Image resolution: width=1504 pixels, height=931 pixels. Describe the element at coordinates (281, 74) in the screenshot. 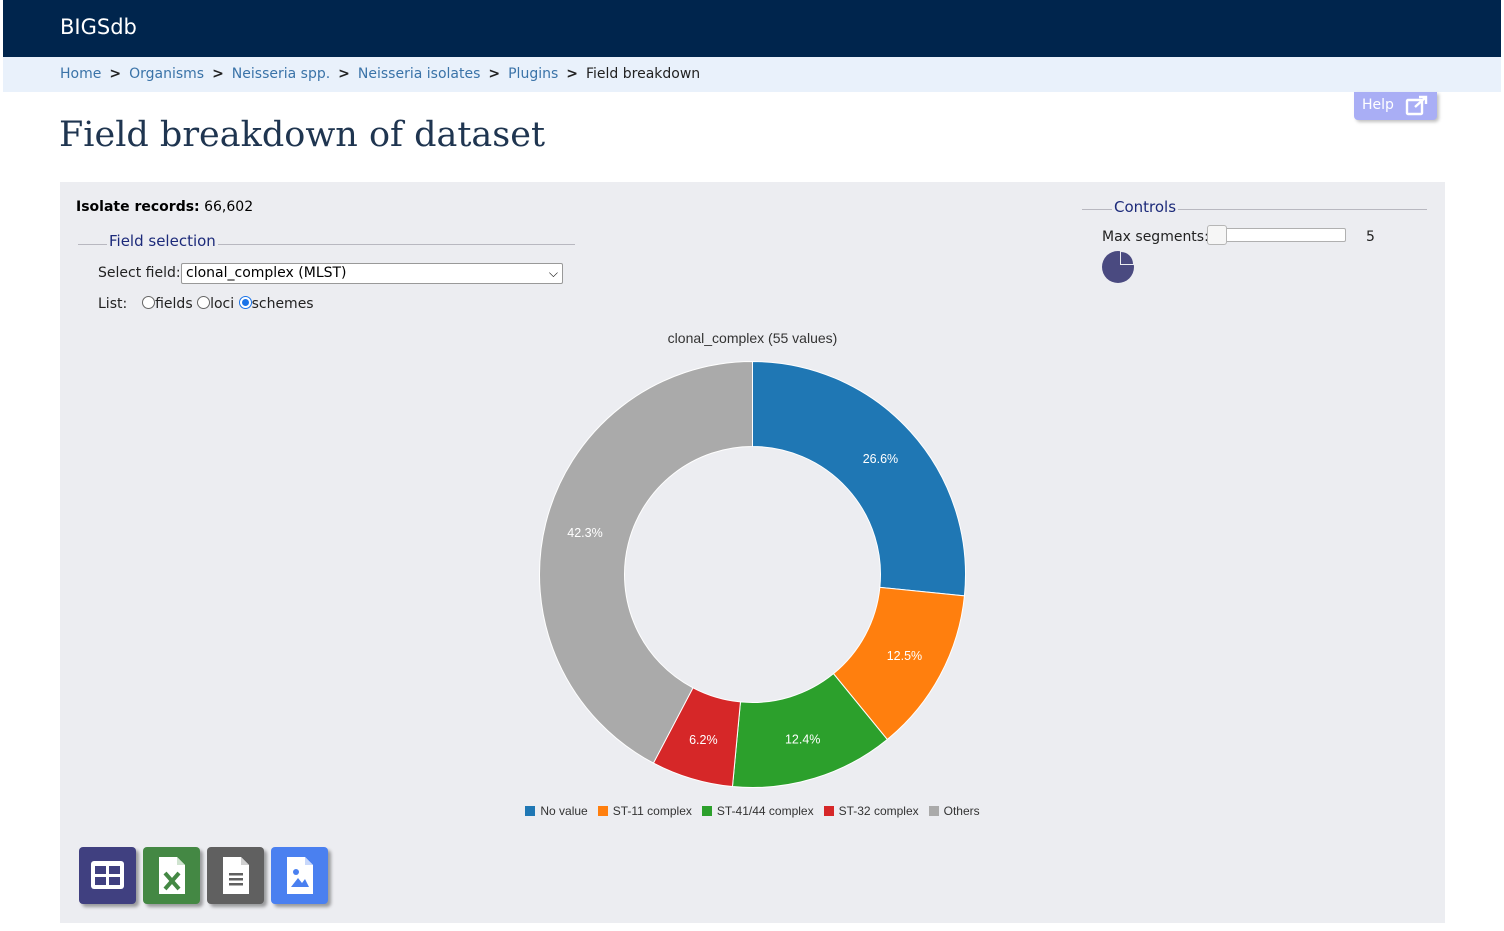

I see `breadcrumb-neisseria-spp: Neisseria spp.` at that location.